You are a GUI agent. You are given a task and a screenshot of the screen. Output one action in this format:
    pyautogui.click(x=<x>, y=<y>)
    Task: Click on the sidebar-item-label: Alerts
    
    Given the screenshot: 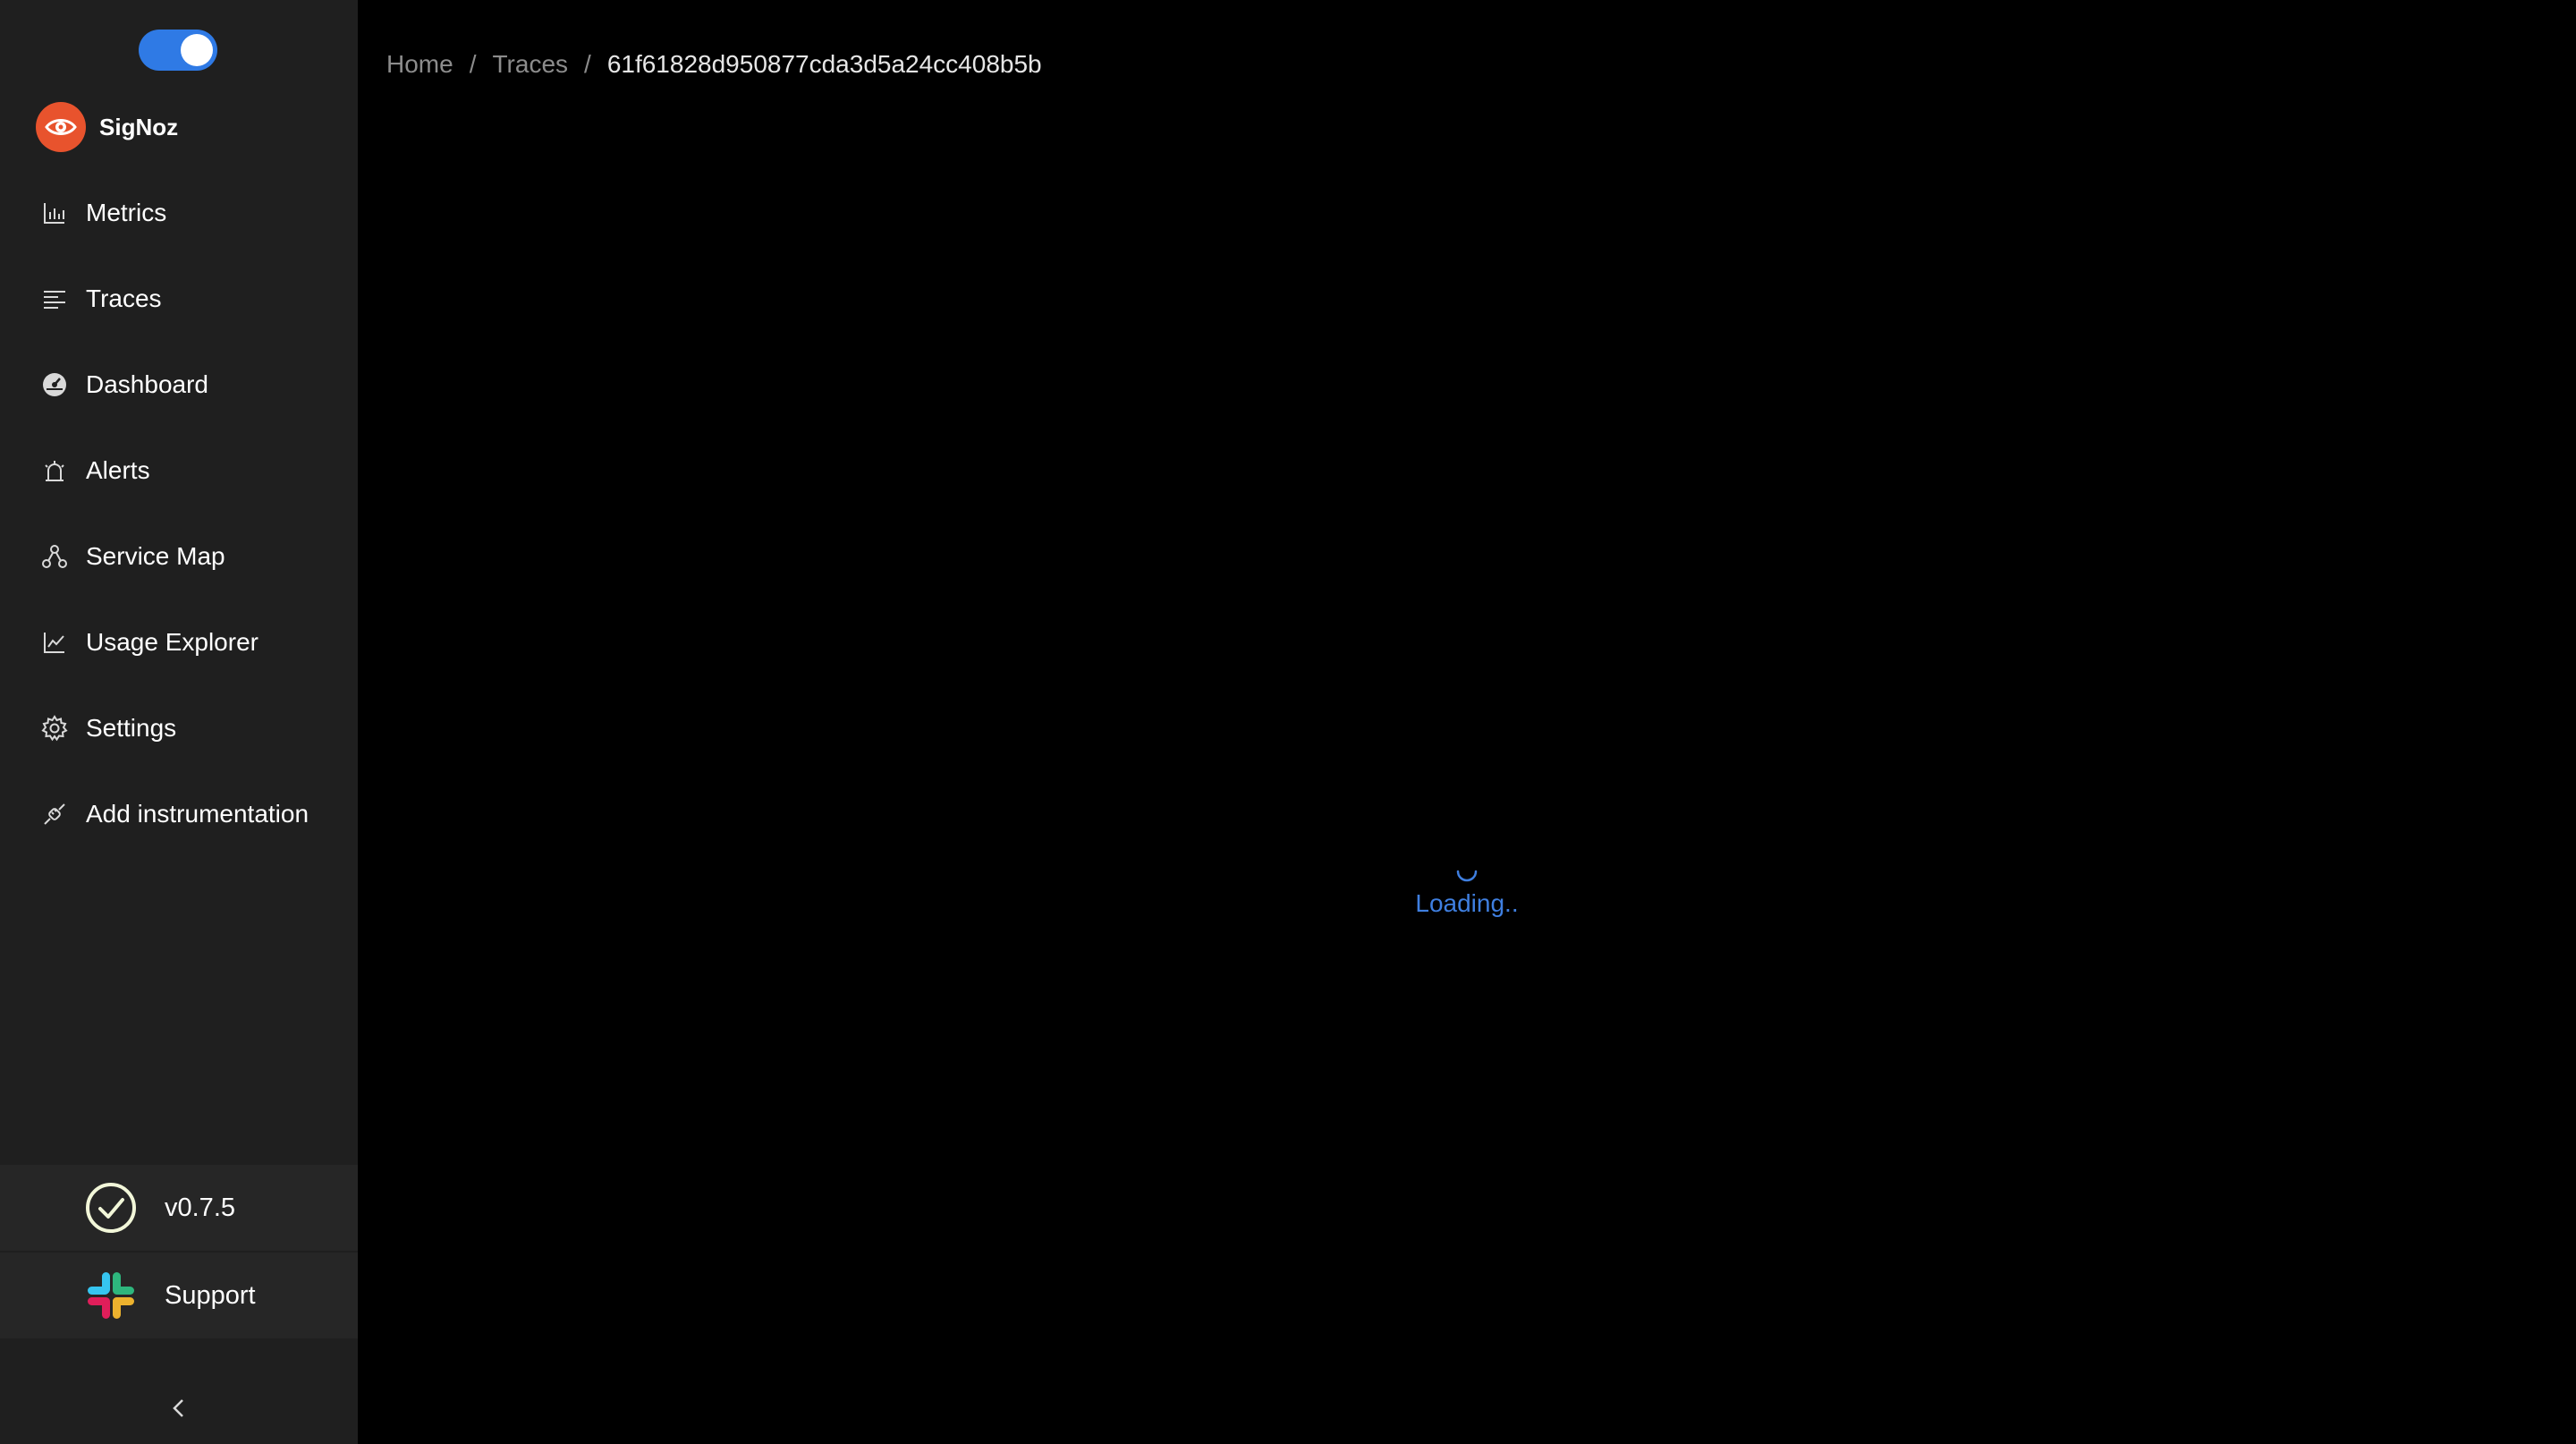 What is the action you would take?
    pyautogui.click(x=118, y=470)
    